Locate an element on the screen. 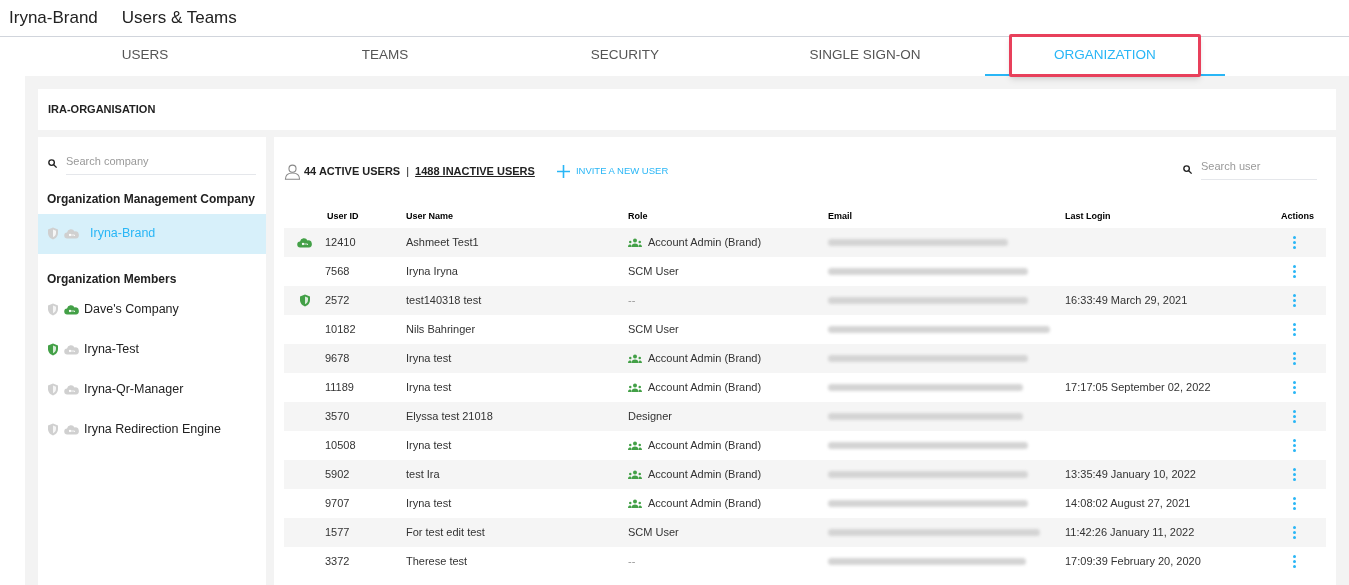 The width and height of the screenshot is (1349, 585). user-icon is located at coordinates (292, 171).